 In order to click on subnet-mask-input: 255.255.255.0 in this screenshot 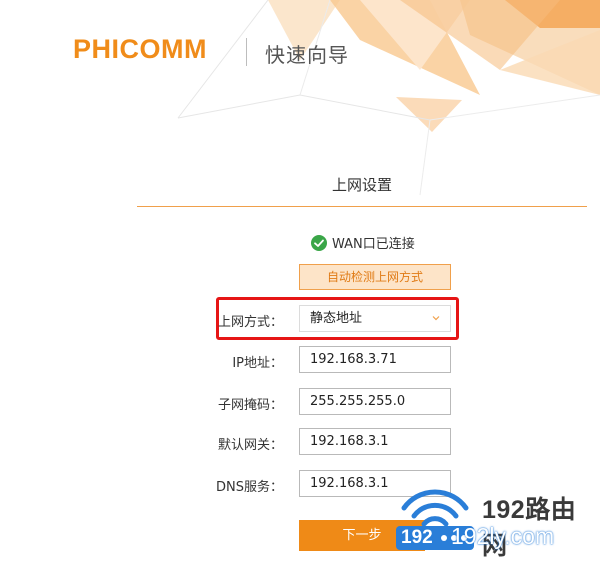, I will do `click(375, 401)`.